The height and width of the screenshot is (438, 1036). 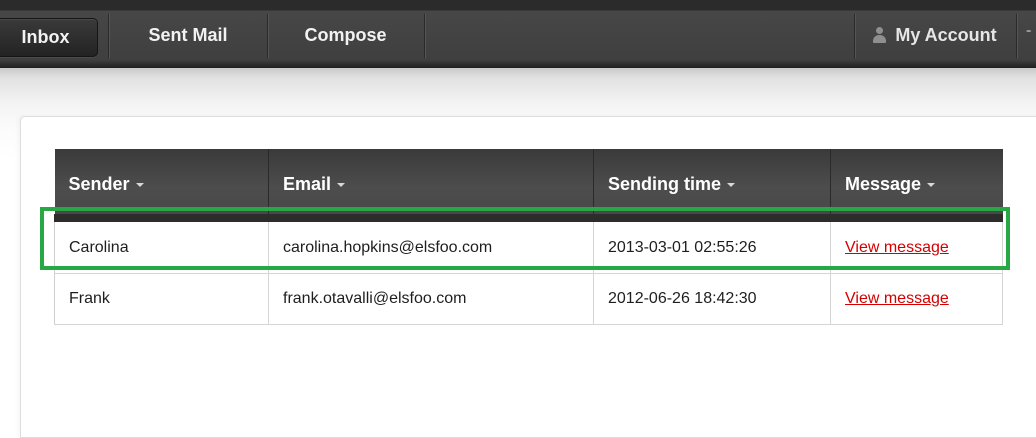 I want to click on nav-overflow-icon: -, so click(x=1029, y=30).